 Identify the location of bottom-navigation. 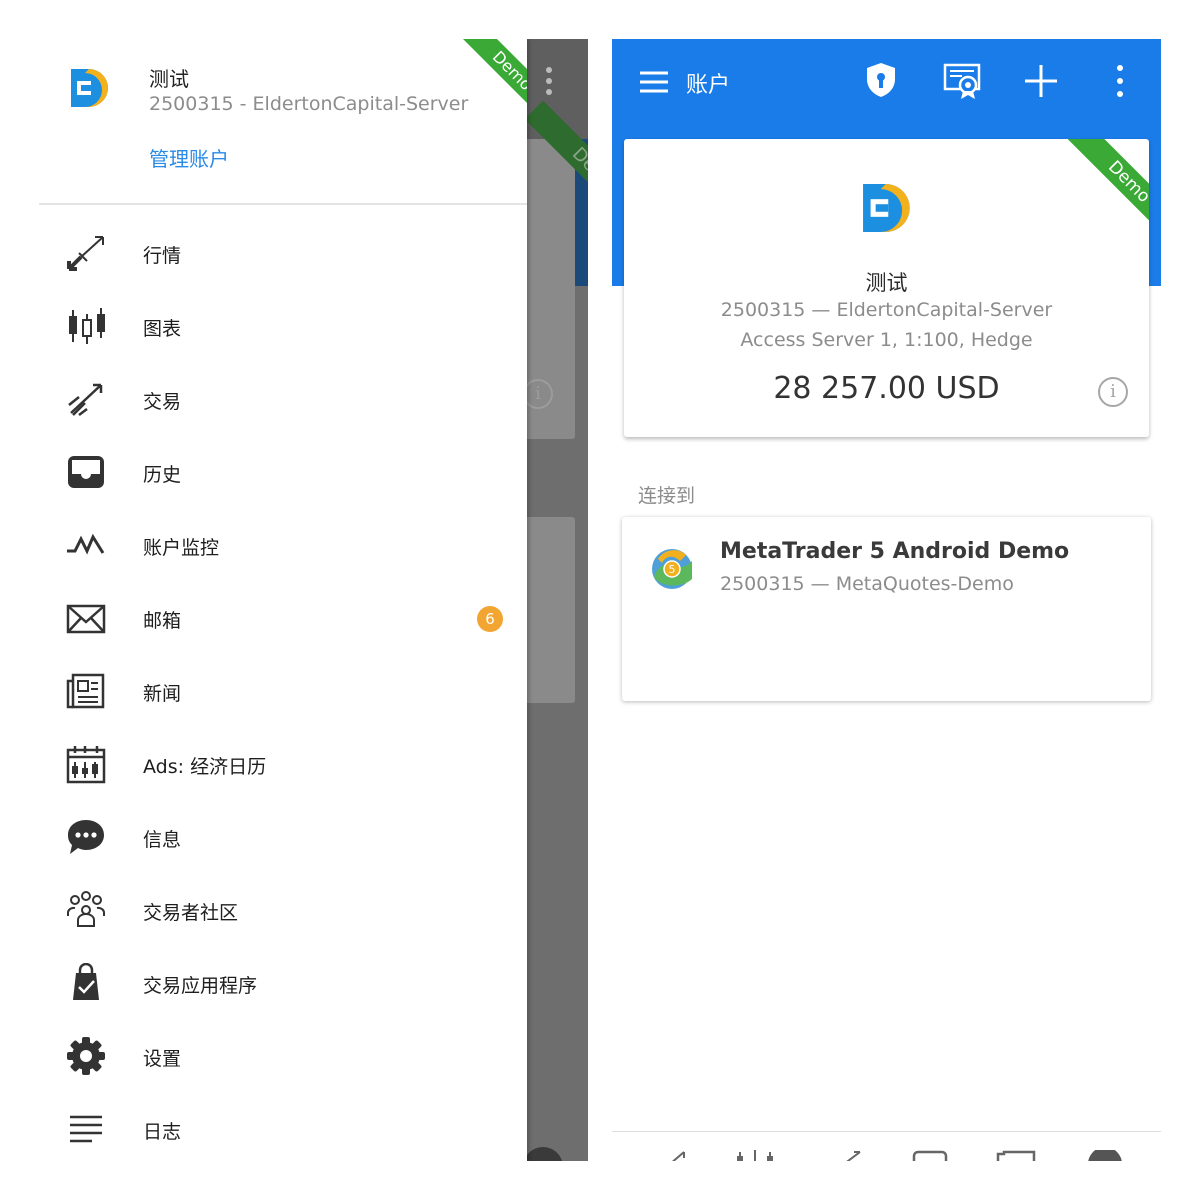
(886, 1146).